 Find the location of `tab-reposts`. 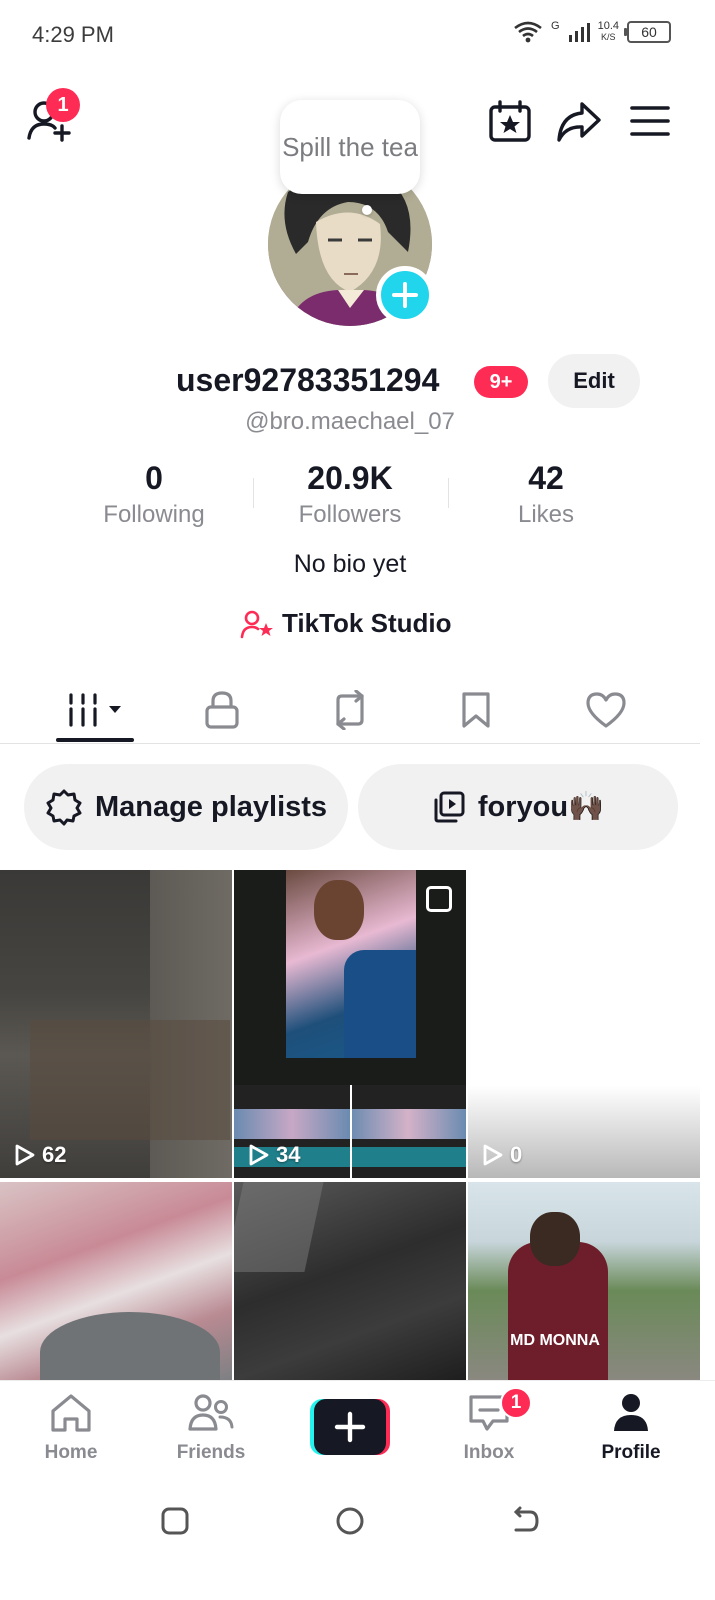

tab-reposts is located at coordinates (350, 710).